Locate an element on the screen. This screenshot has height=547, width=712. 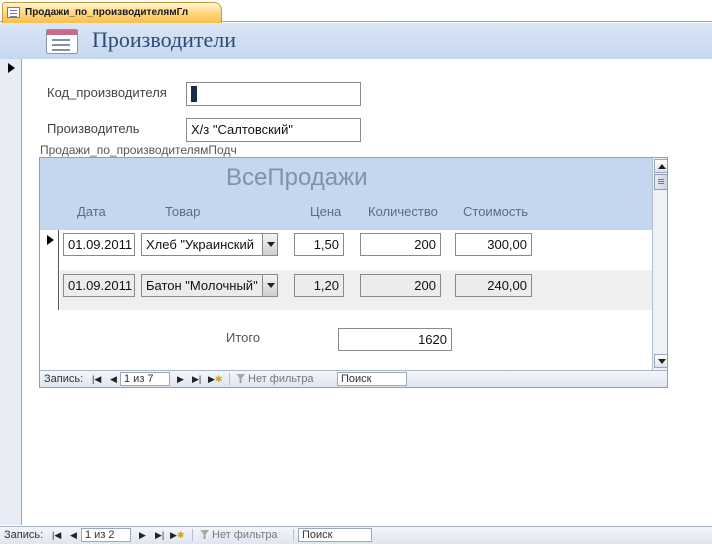
column-header-quantity: Количество is located at coordinates (403, 211).